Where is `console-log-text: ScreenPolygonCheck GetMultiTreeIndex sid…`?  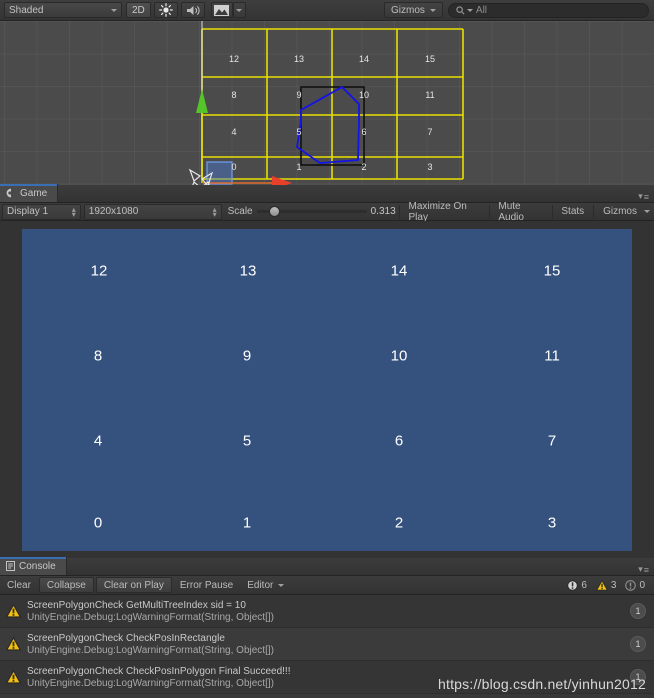 console-log-text: ScreenPolygonCheck GetMultiTreeIndex sid… is located at coordinates (150, 611).